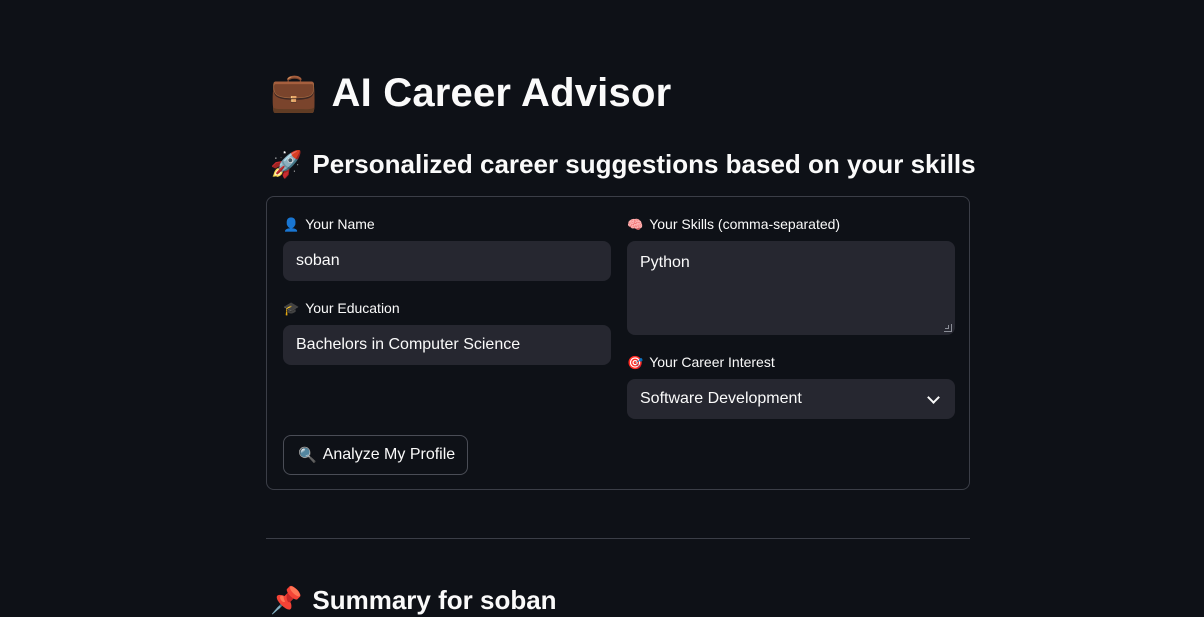  What do you see at coordinates (294, 93) in the screenshot?
I see `briefcase-icon: 💼` at bounding box center [294, 93].